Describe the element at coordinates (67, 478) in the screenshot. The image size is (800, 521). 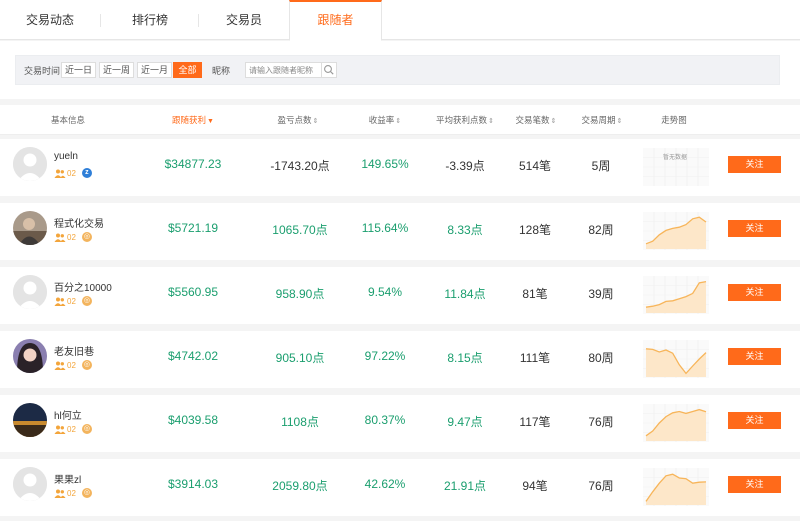
I see `follower-name: 果果zl` at that location.